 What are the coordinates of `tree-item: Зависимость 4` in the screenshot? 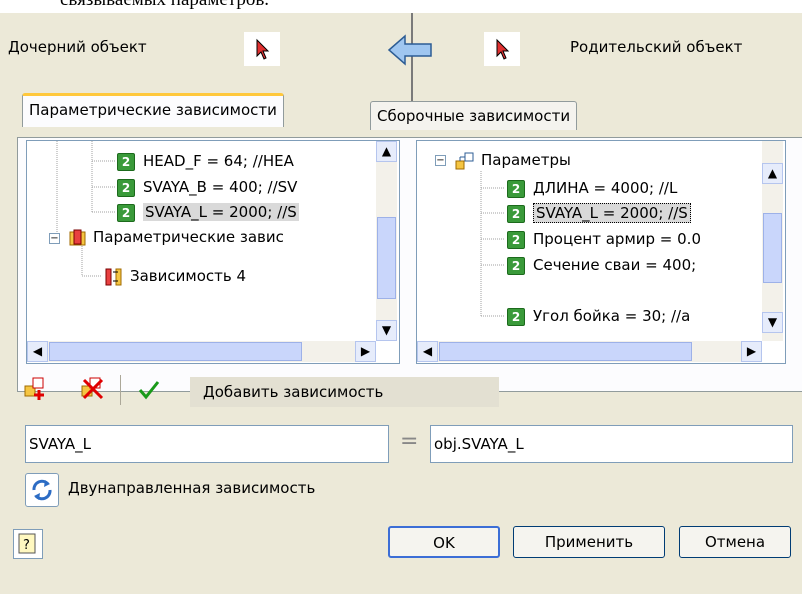 It's located at (175, 276).